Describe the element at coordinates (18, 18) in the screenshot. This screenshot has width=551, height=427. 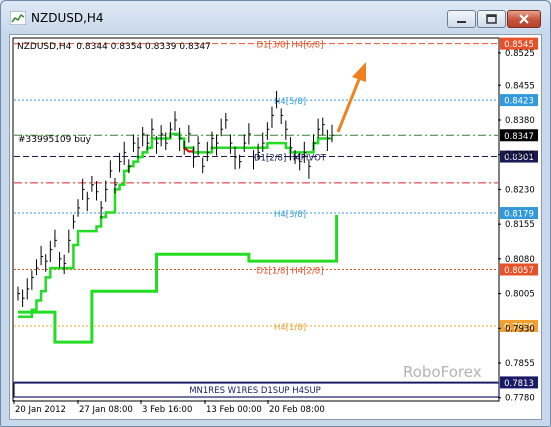
I see `chart-app-icon` at that location.